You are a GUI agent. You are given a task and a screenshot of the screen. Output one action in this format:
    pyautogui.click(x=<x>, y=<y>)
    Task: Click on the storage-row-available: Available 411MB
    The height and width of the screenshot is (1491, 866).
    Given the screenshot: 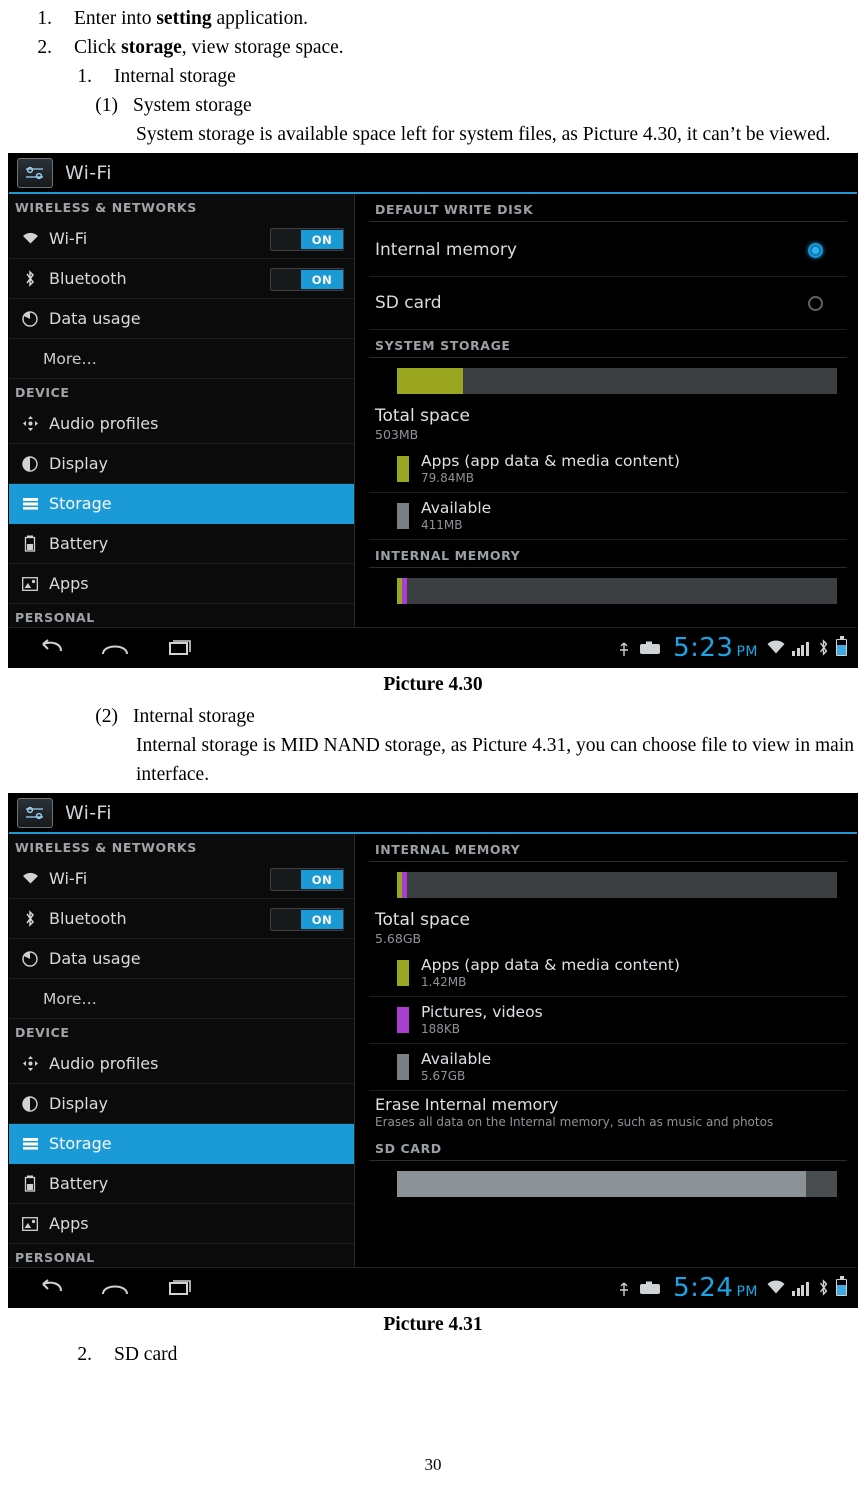 What is the action you would take?
    pyautogui.click(x=608, y=516)
    